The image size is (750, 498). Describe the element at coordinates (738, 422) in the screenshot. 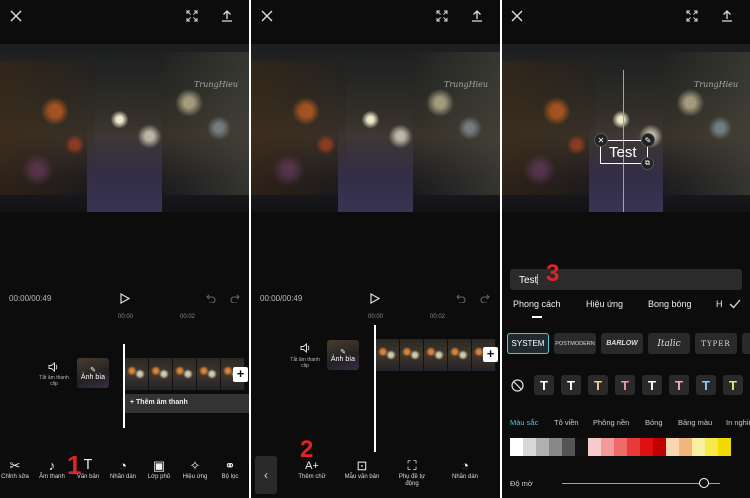

I see `tab-italic: In nghiêng` at that location.